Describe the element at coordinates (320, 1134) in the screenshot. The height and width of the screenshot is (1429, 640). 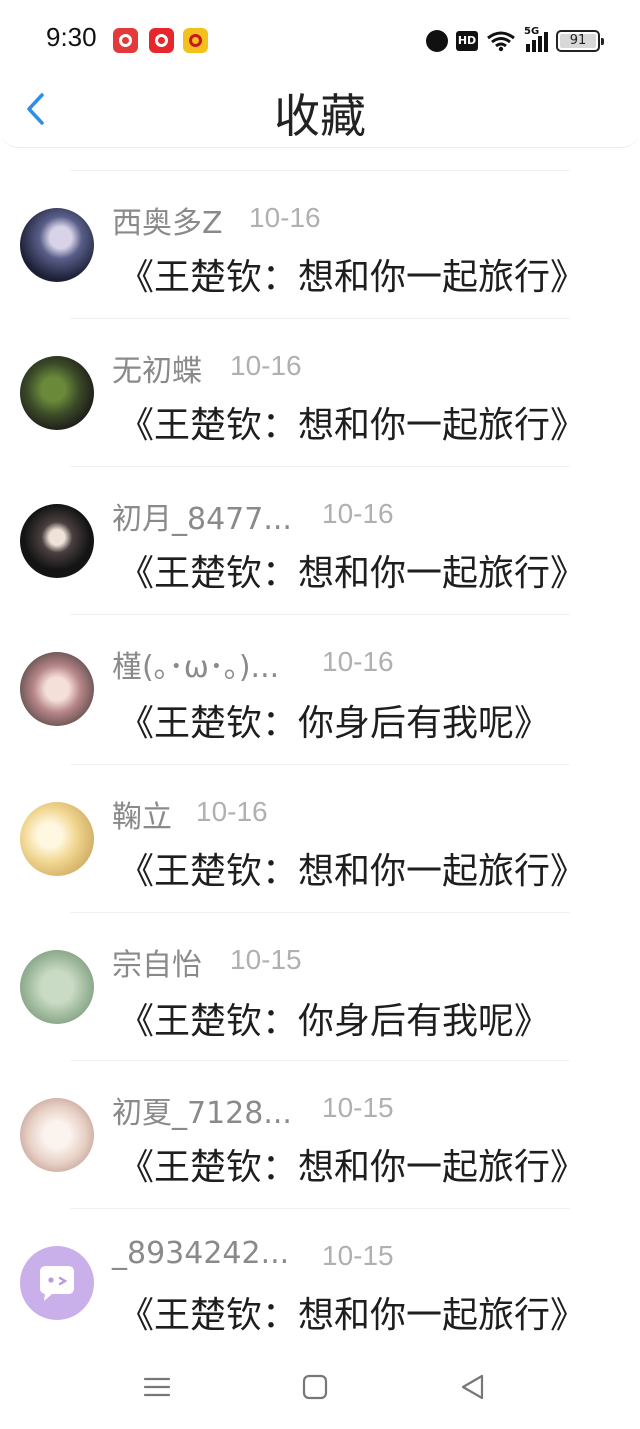
I see `list-item: 初夏_7128... 10-15 《王楚钦：想和你一起旅行》` at that location.